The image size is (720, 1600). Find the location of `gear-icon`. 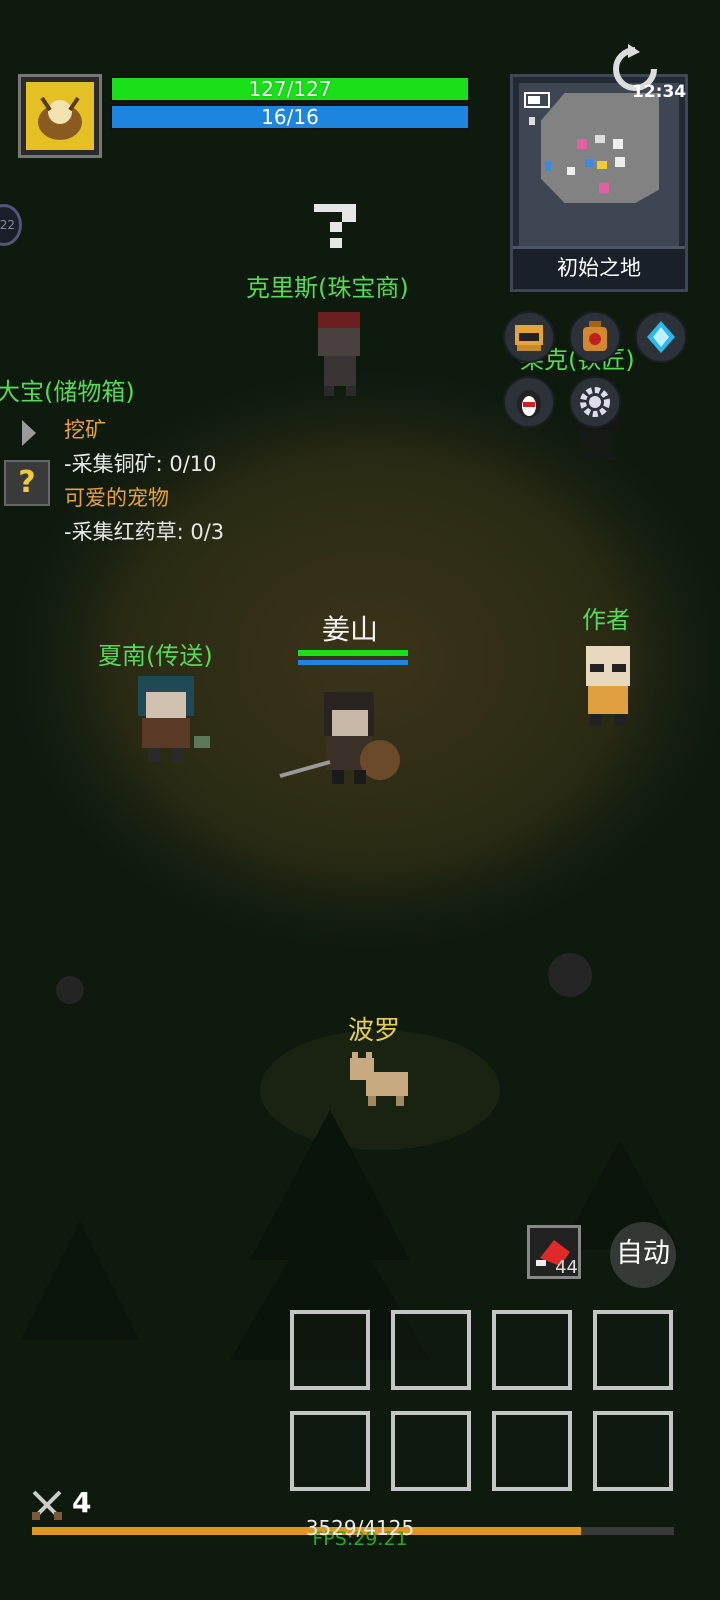

gear-icon is located at coordinates (595, 402).